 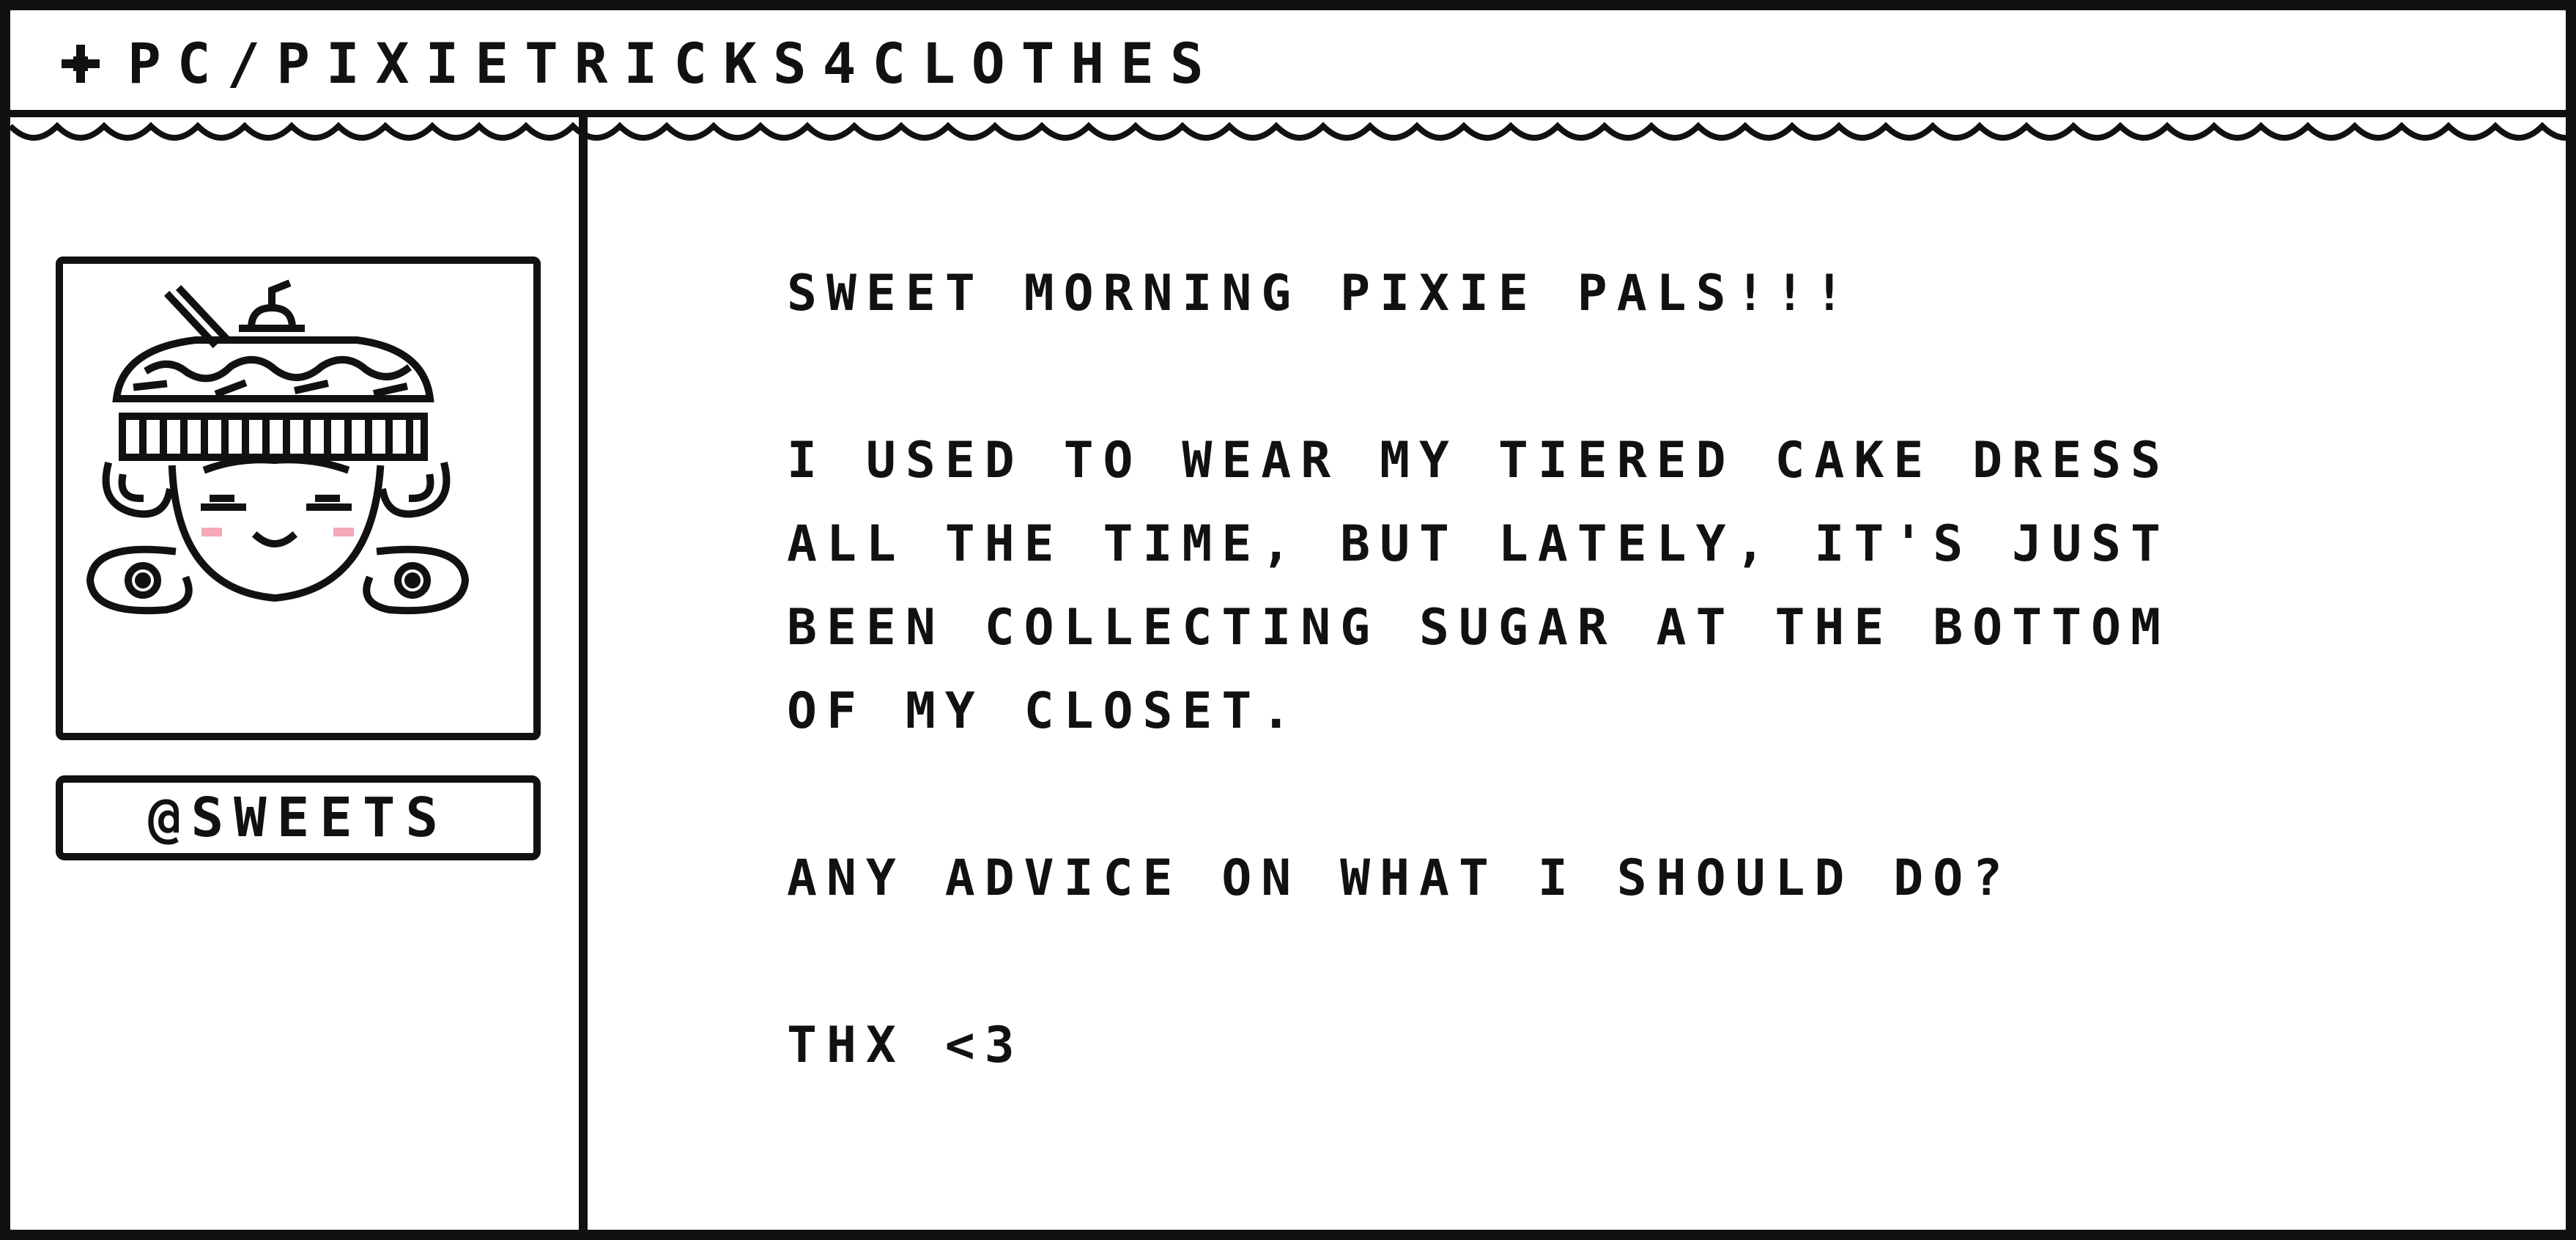 What do you see at coordinates (905, 1045) in the screenshot?
I see `post-signoff: THX <3` at bounding box center [905, 1045].